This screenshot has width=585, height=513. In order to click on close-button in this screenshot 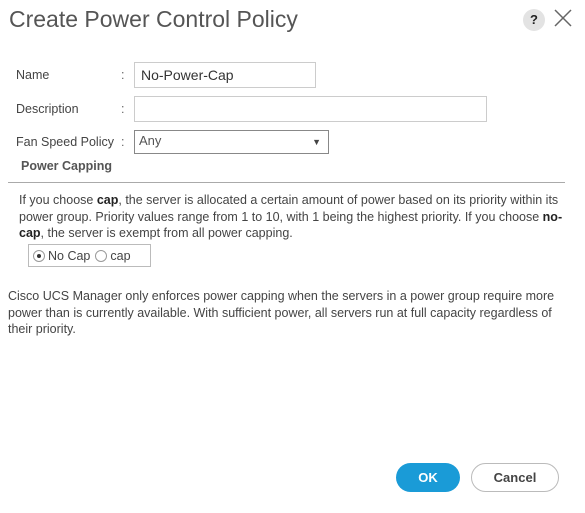, I will do `click(563, 18)`.